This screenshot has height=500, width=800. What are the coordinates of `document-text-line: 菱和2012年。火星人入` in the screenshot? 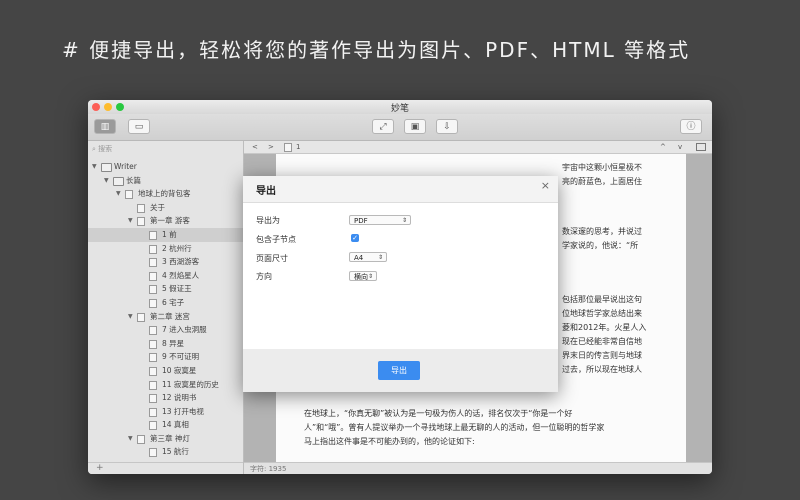 It's located at (604, 327).